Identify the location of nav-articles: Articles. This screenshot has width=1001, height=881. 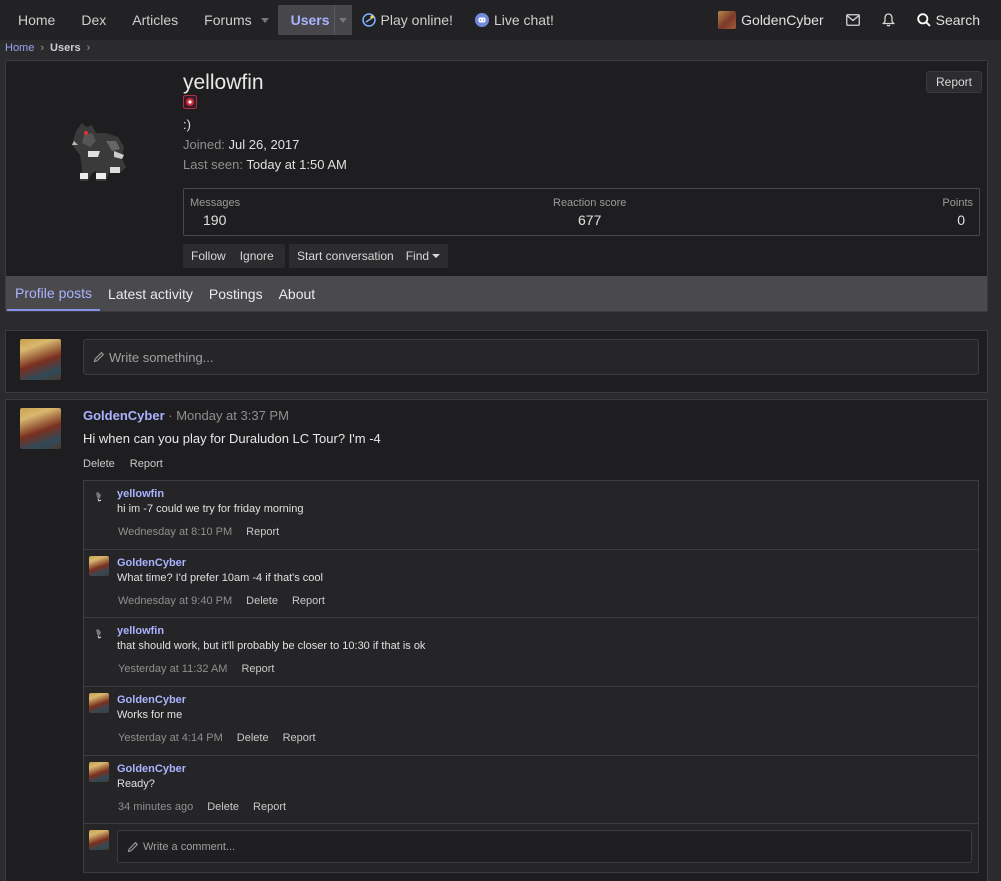
(155, 20).